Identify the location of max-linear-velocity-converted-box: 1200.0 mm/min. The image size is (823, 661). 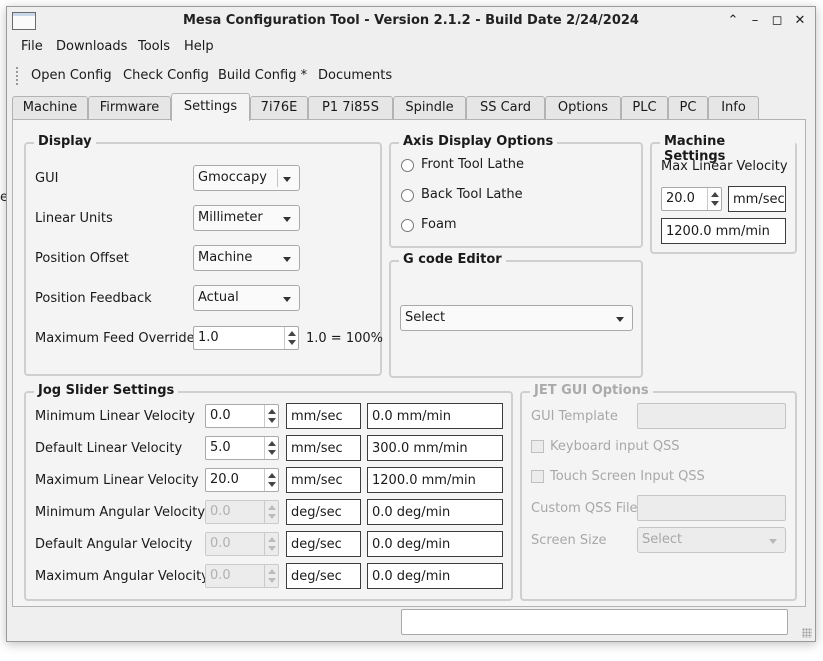
(723, 231).